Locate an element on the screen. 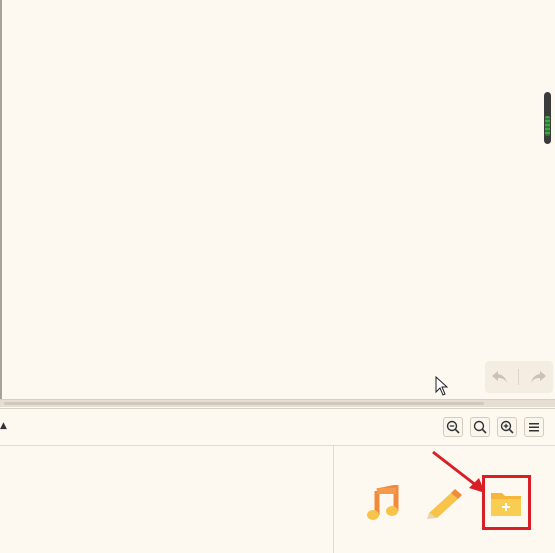  hamburger-menu-icon is located at coordinates (534, 427).